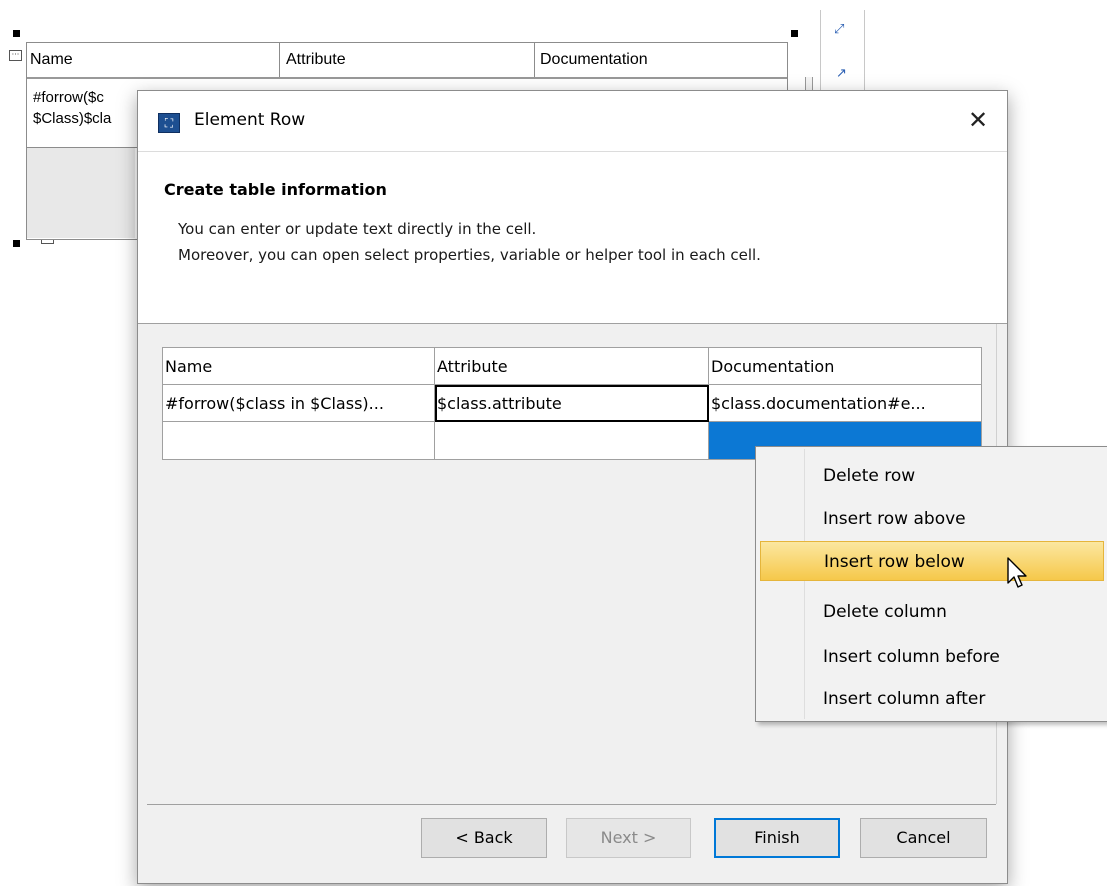  Describe the element at coordinates (299, 366) in the screenshot. I see `header-name: Name` at that location.